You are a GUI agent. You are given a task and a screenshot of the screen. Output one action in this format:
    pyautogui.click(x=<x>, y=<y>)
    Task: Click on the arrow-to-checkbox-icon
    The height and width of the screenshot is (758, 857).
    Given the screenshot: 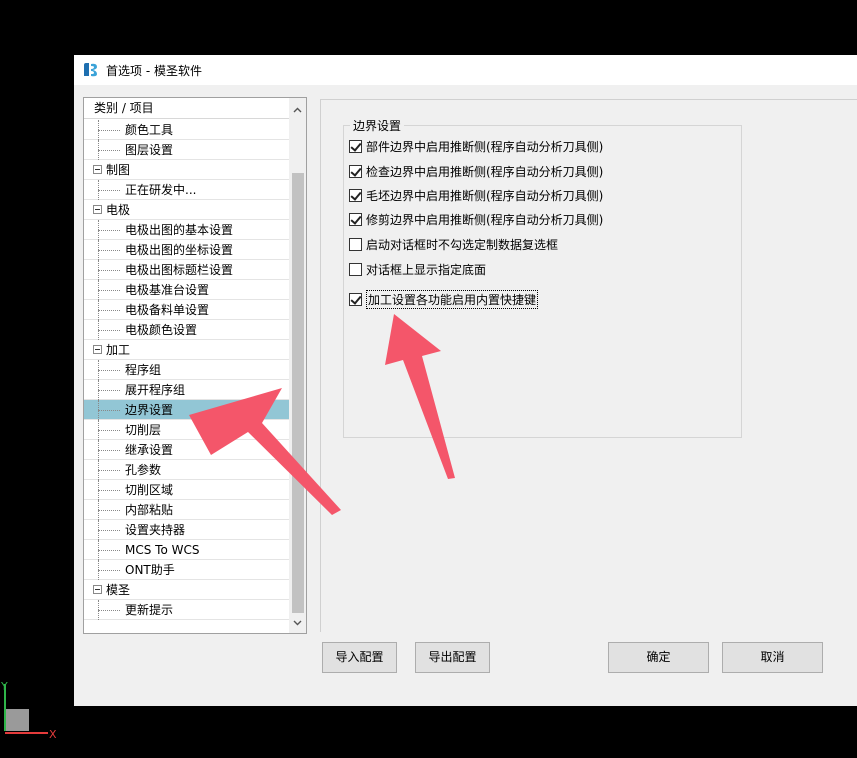 What is the action you would take?
    pyautogui.click(x=420, y=396)
    